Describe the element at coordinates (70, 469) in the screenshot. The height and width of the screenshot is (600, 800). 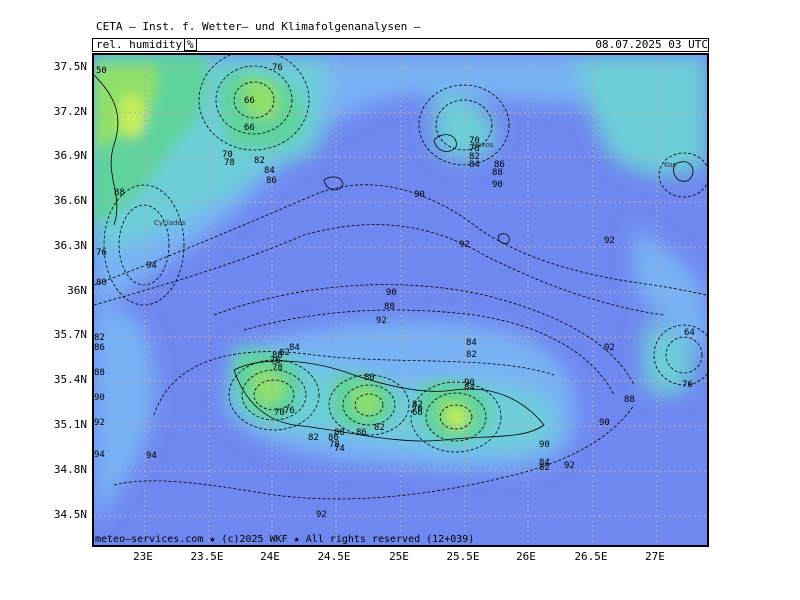
I see `lat-label: 34.8N` at that location.